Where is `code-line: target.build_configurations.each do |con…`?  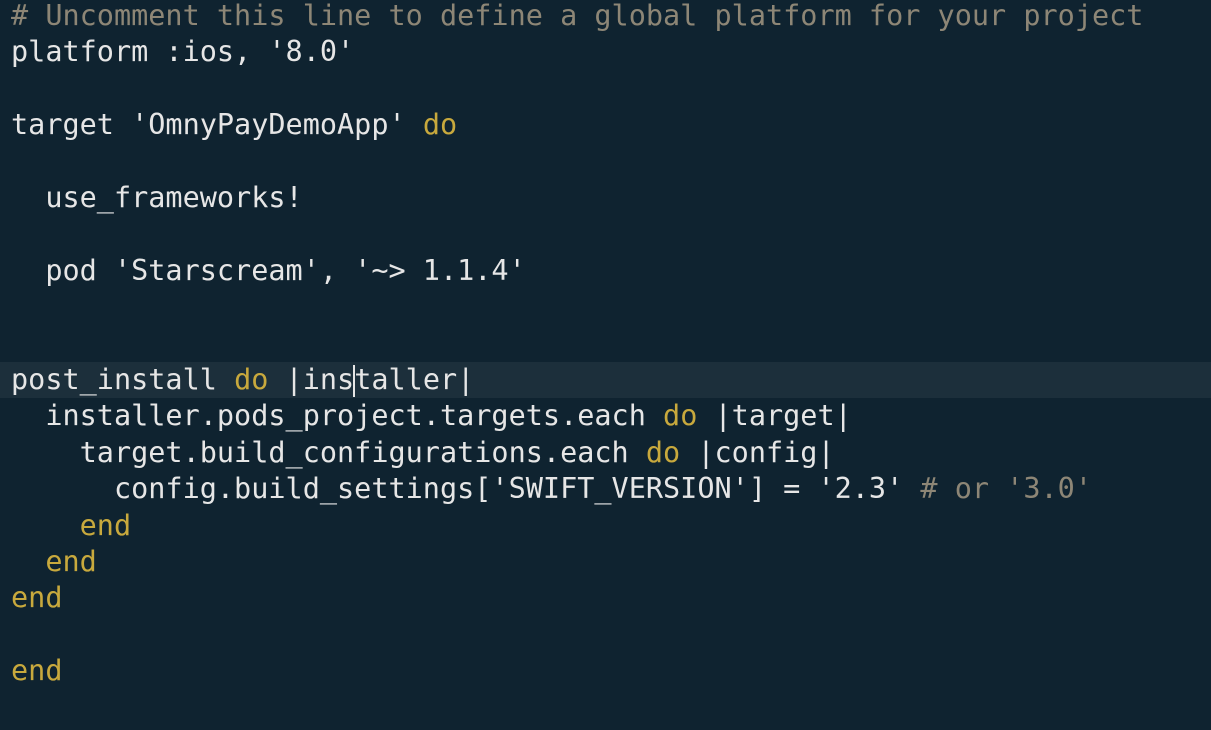 code-line: target.build_configurations.each do |con… is located at coordinates (605, 453).